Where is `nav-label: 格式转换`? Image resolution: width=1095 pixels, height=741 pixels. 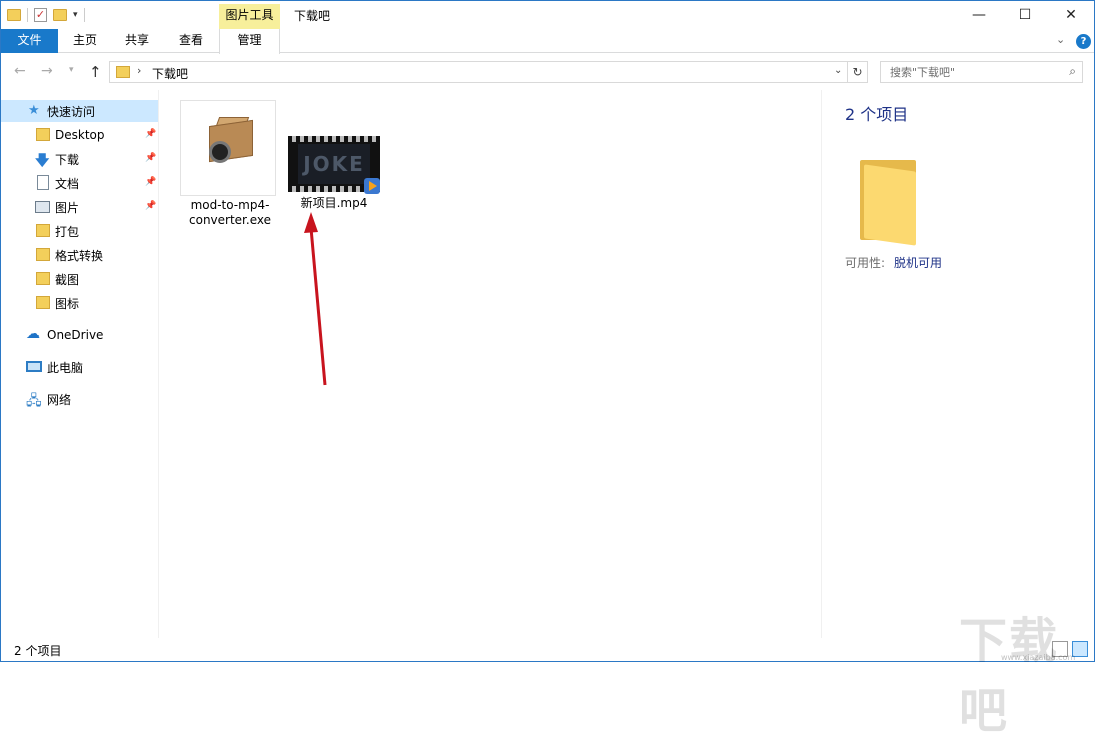
nav-label: 格式转换 is located at coordinates (79, 255).